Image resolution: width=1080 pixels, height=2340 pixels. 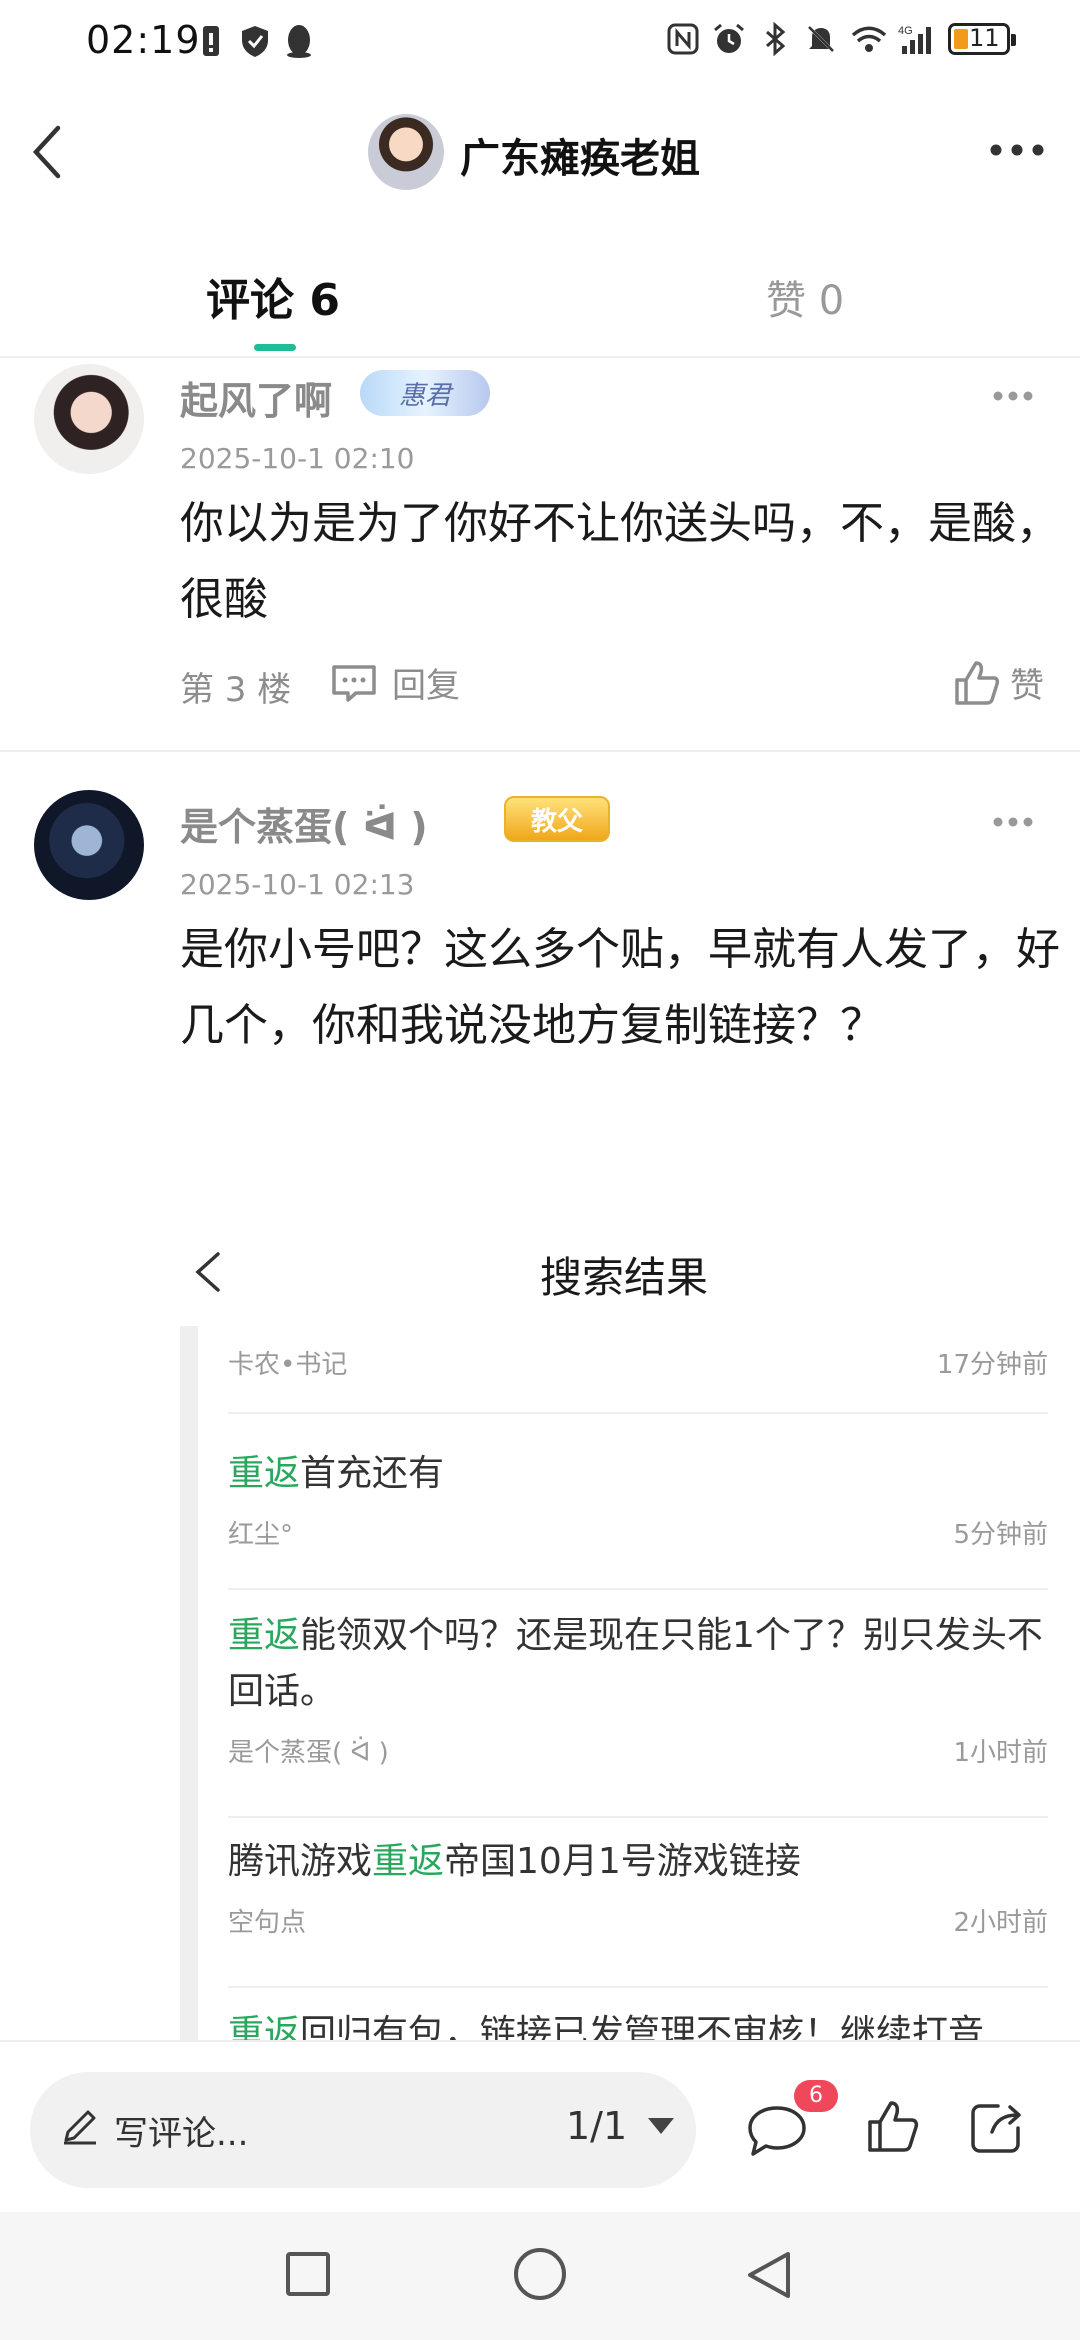 I want to click on search-result-item: 重返首充还有 红尘° 5分钟前, so click(x=638, y=1510).